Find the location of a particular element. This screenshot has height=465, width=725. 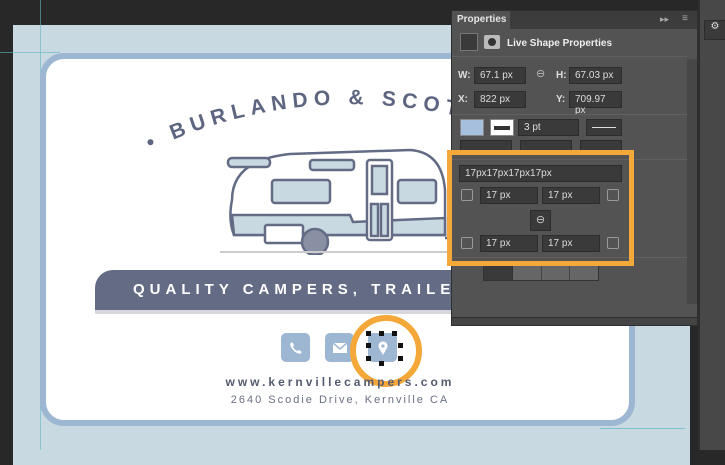

exclude-shape-button is located at coordinates (584, 272).